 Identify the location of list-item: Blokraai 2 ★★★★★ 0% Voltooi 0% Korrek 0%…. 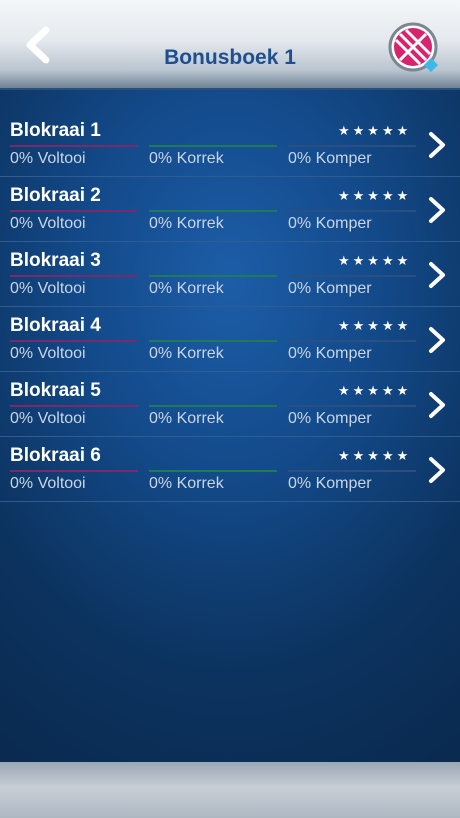
(230, 209).